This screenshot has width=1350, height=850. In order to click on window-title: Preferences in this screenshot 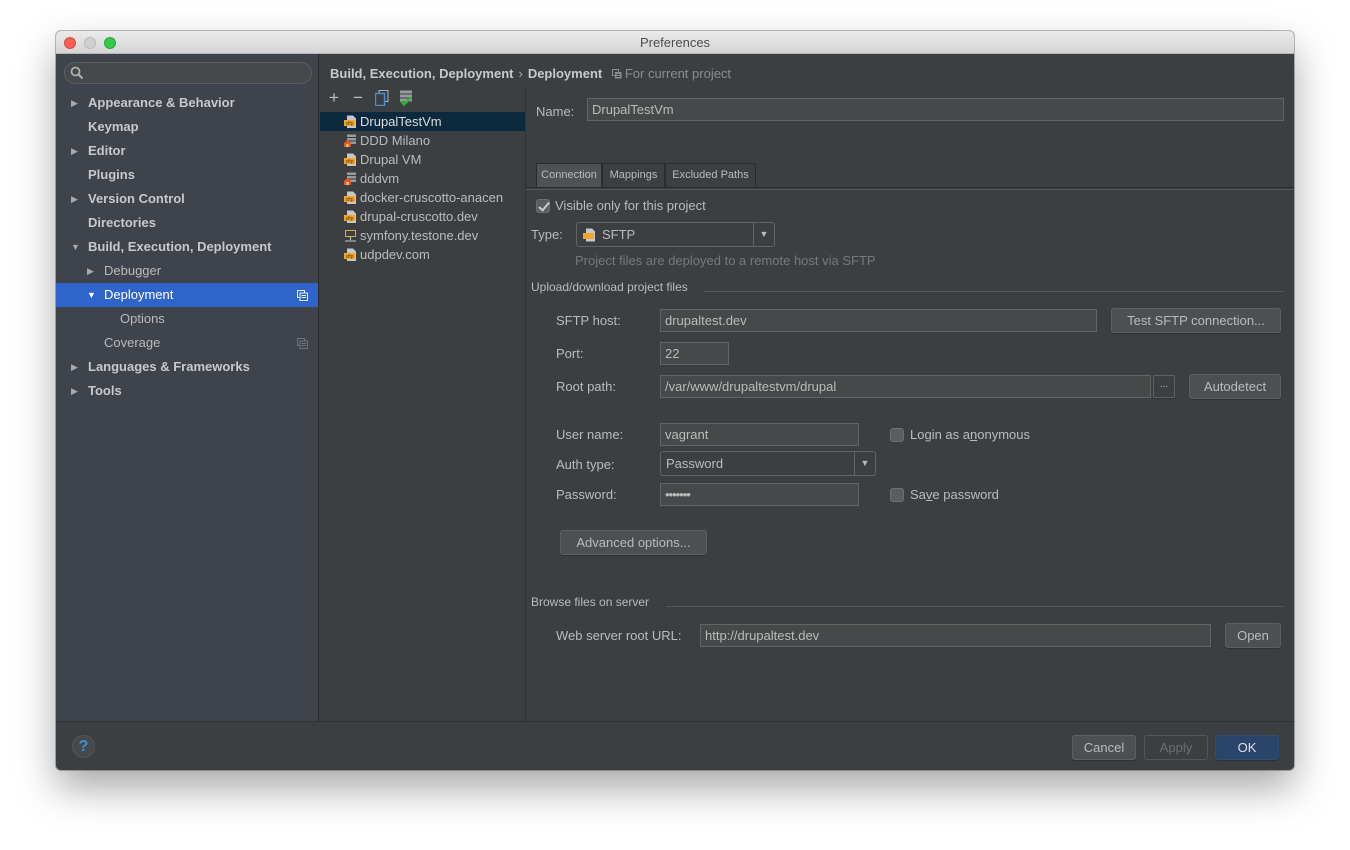, I will do `click(675, 42)`.